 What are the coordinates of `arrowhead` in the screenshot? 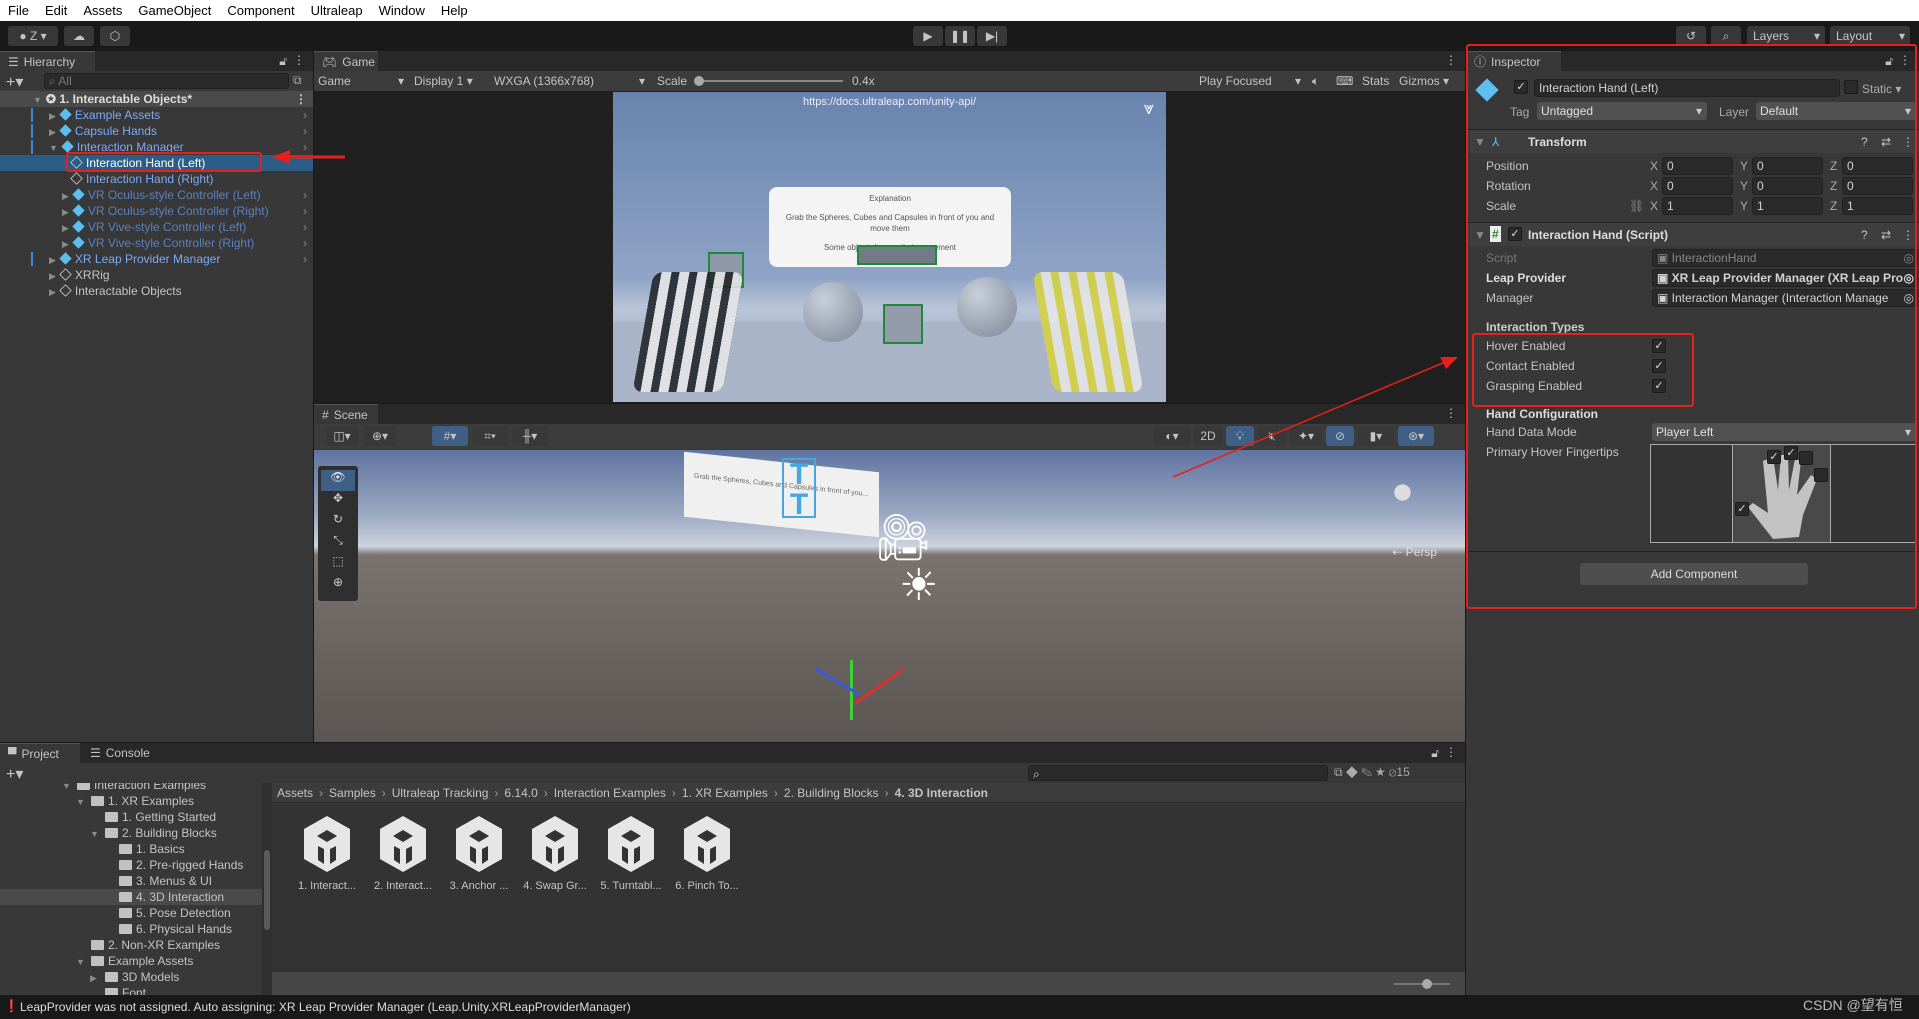 It's located at (281, 157).